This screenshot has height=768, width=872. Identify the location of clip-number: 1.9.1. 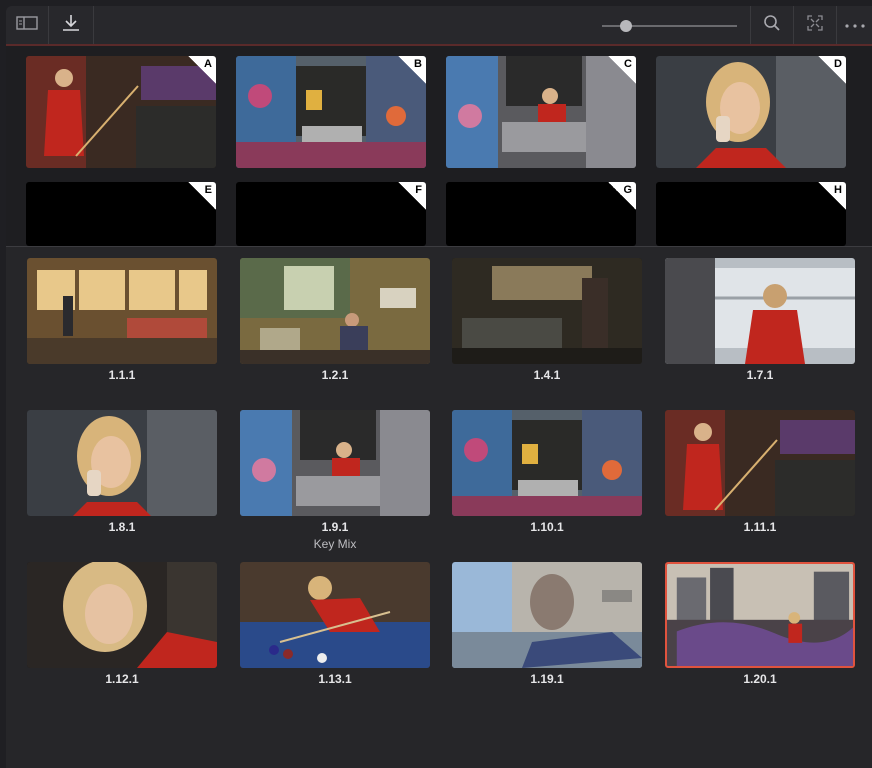
(335, 527).